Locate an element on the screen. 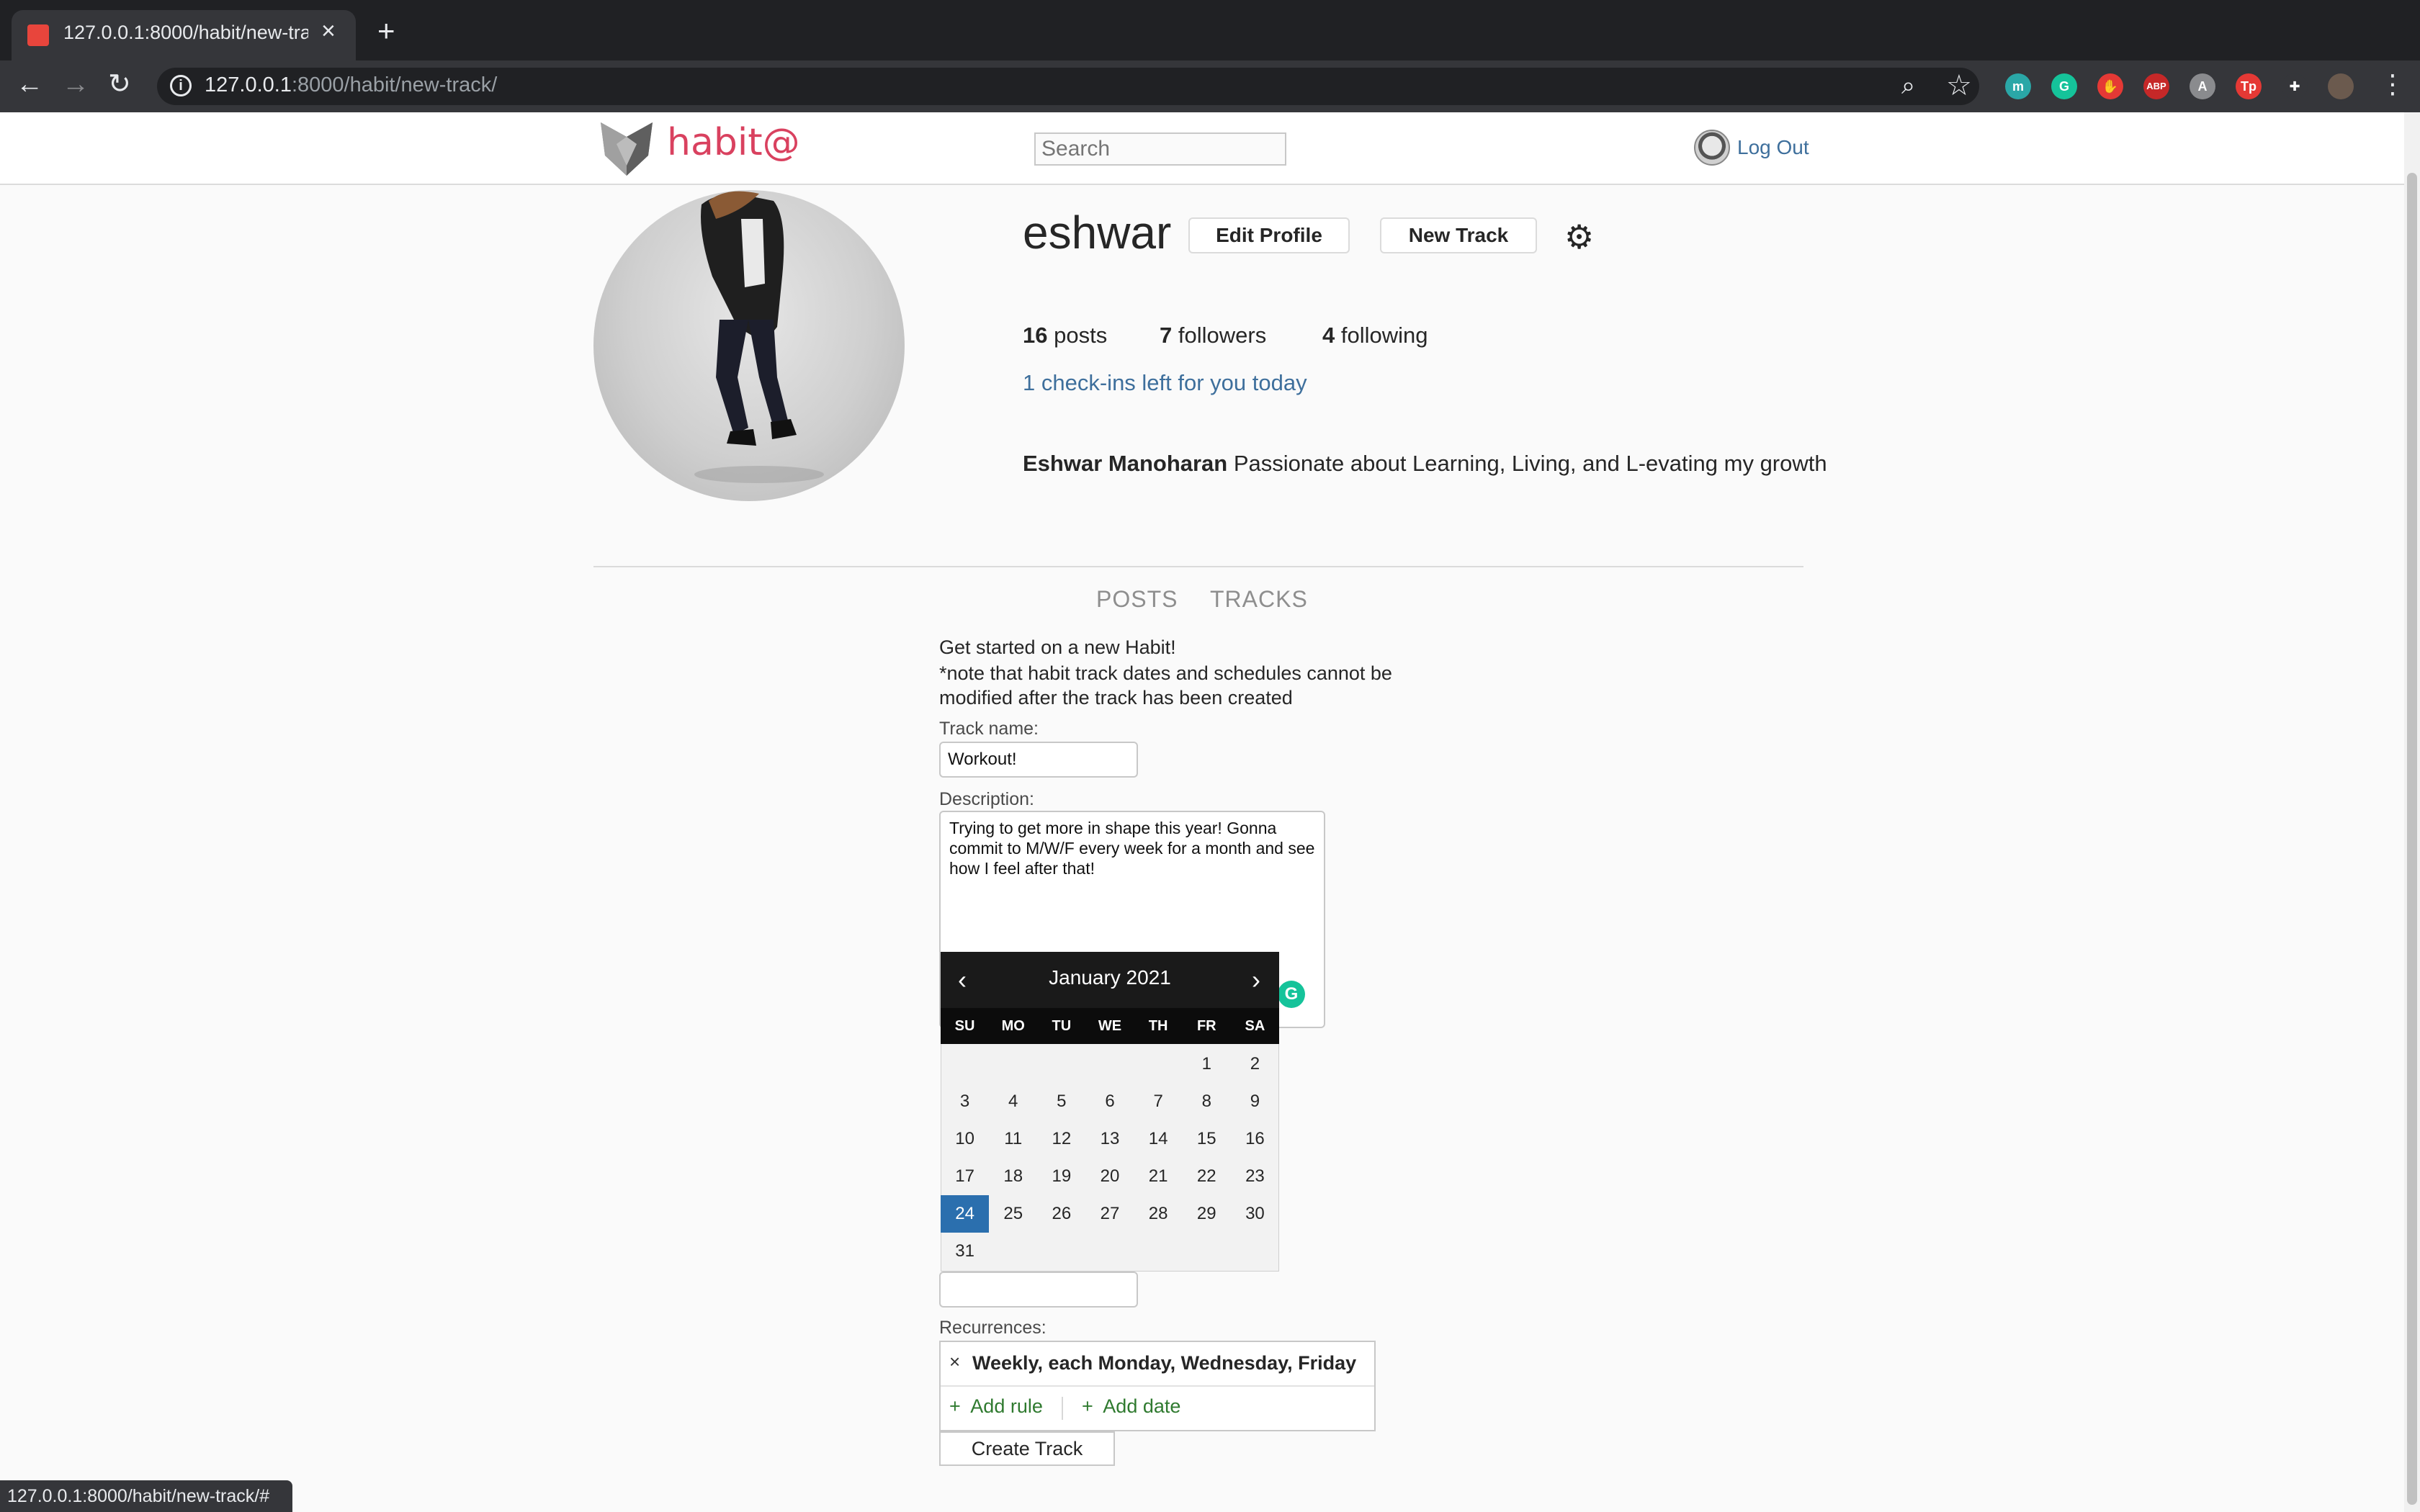 The height and width of the screenshot is (1512, 2420). calendar-day-25: 25 is located at coordinates (1013, 1214).